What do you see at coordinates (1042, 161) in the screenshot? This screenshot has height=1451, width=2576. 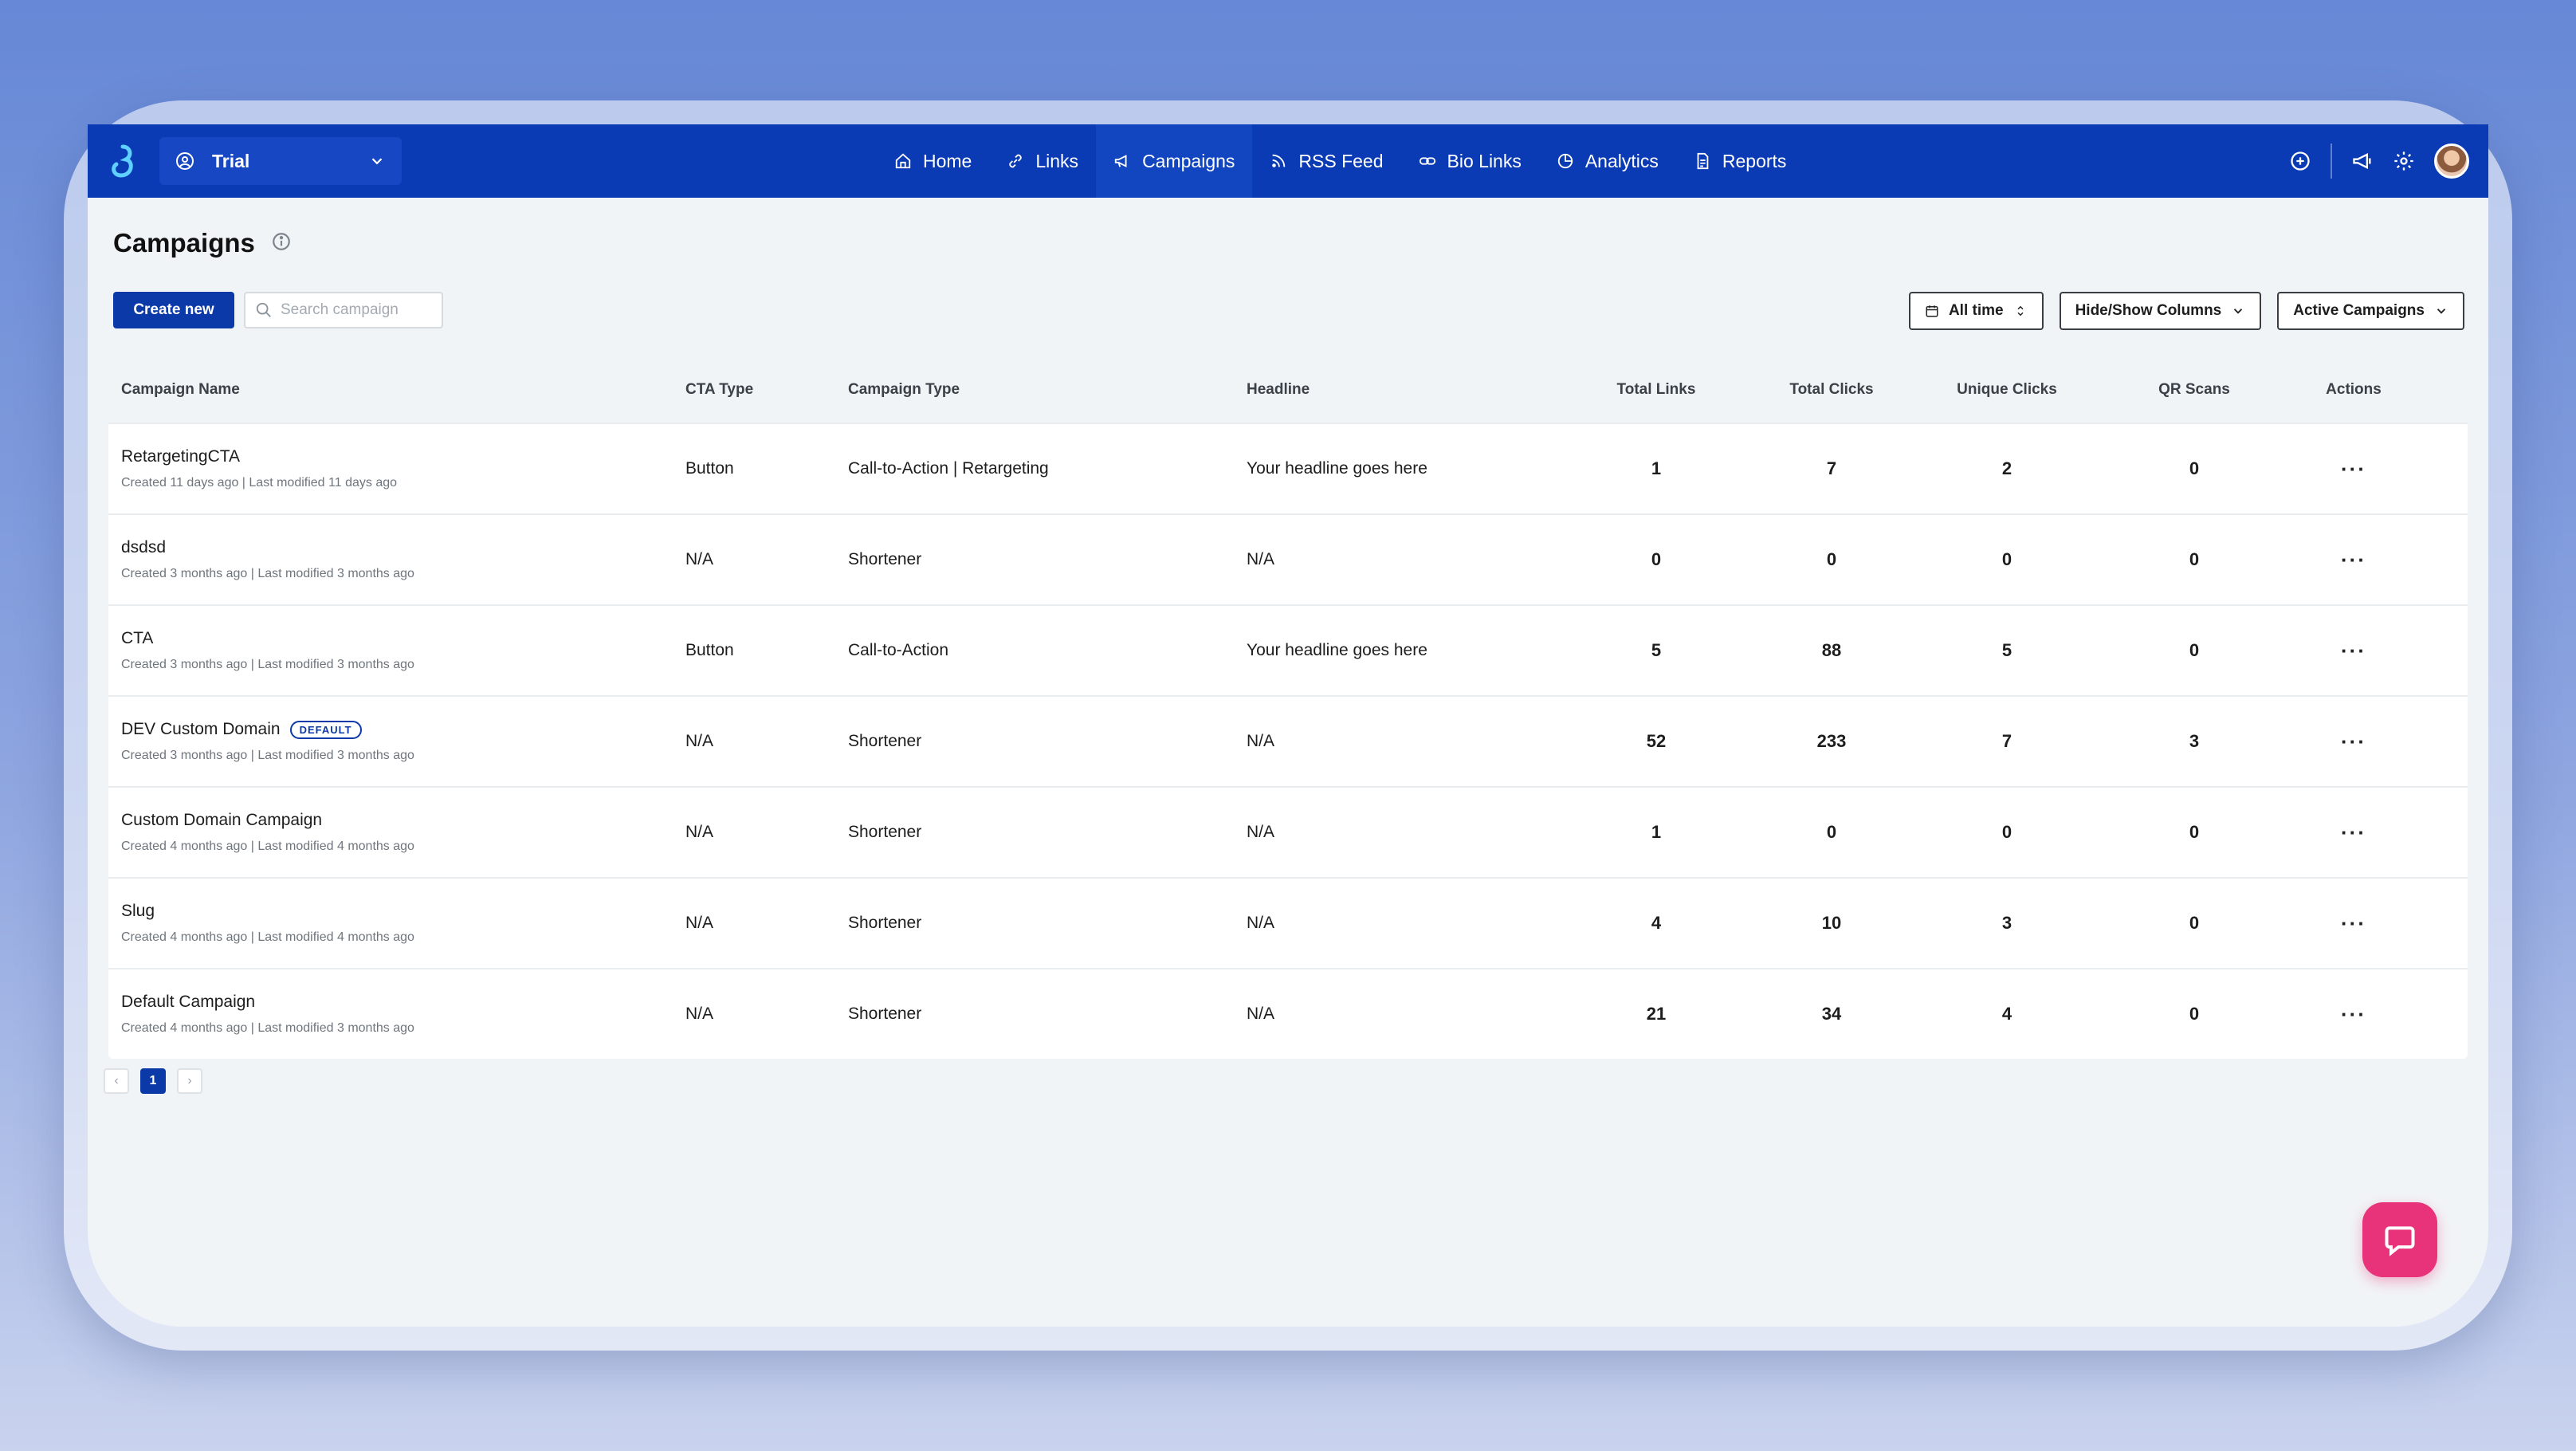 I see `nav-links: Links` at bounding box center [1042, 161].